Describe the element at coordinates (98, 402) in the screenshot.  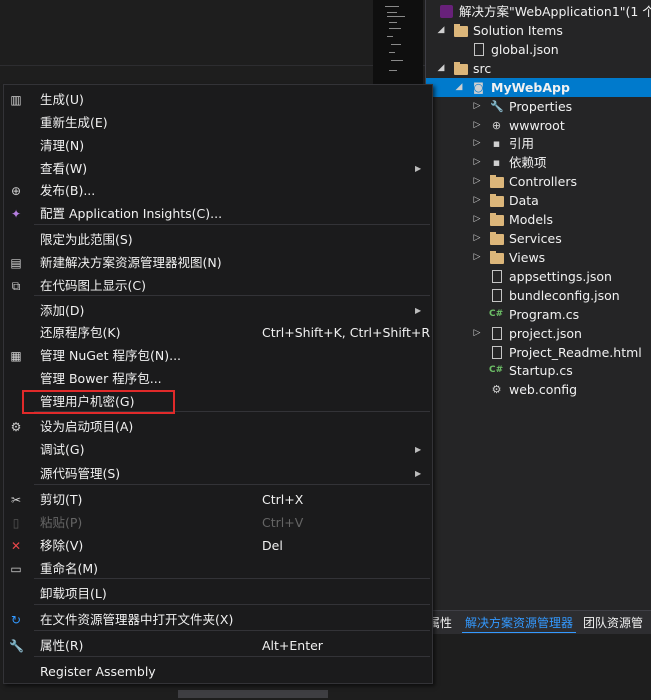
I see `highlight-box` at that location.